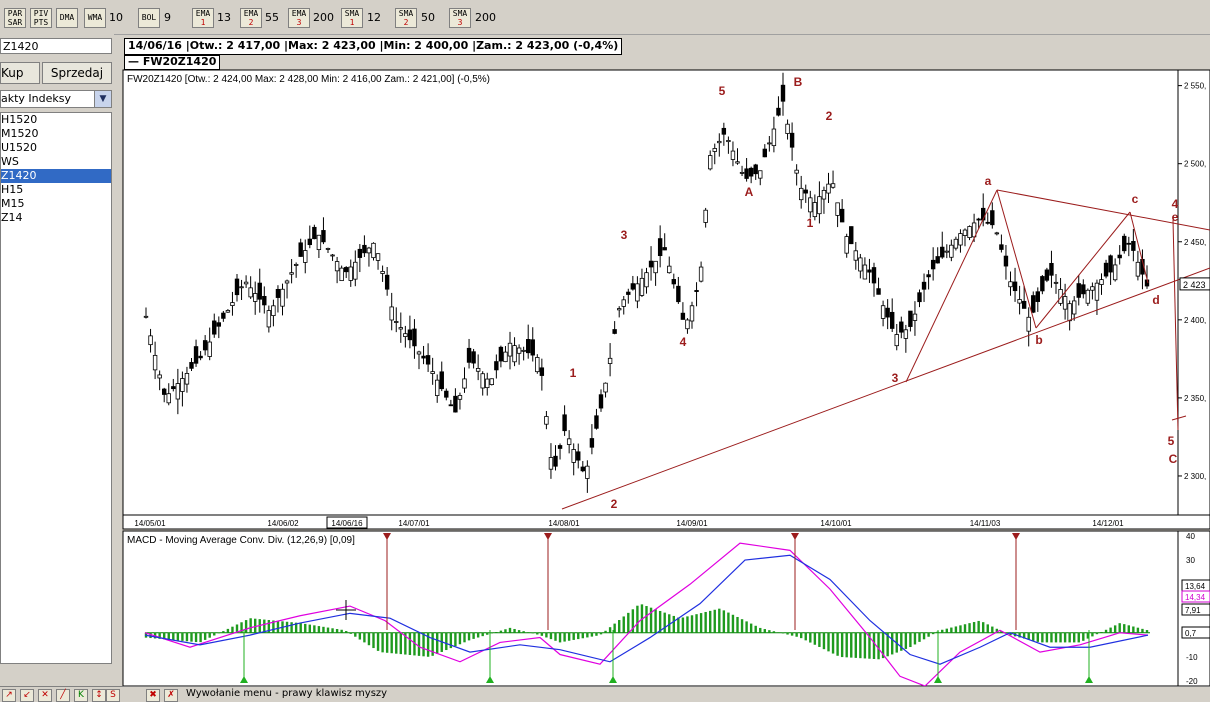 Image resolution: width=1210 pixels, height=702 pixels. Describe the element at coordinates (113, 695) in the screenshot. I see `save-icon: S` at that location.